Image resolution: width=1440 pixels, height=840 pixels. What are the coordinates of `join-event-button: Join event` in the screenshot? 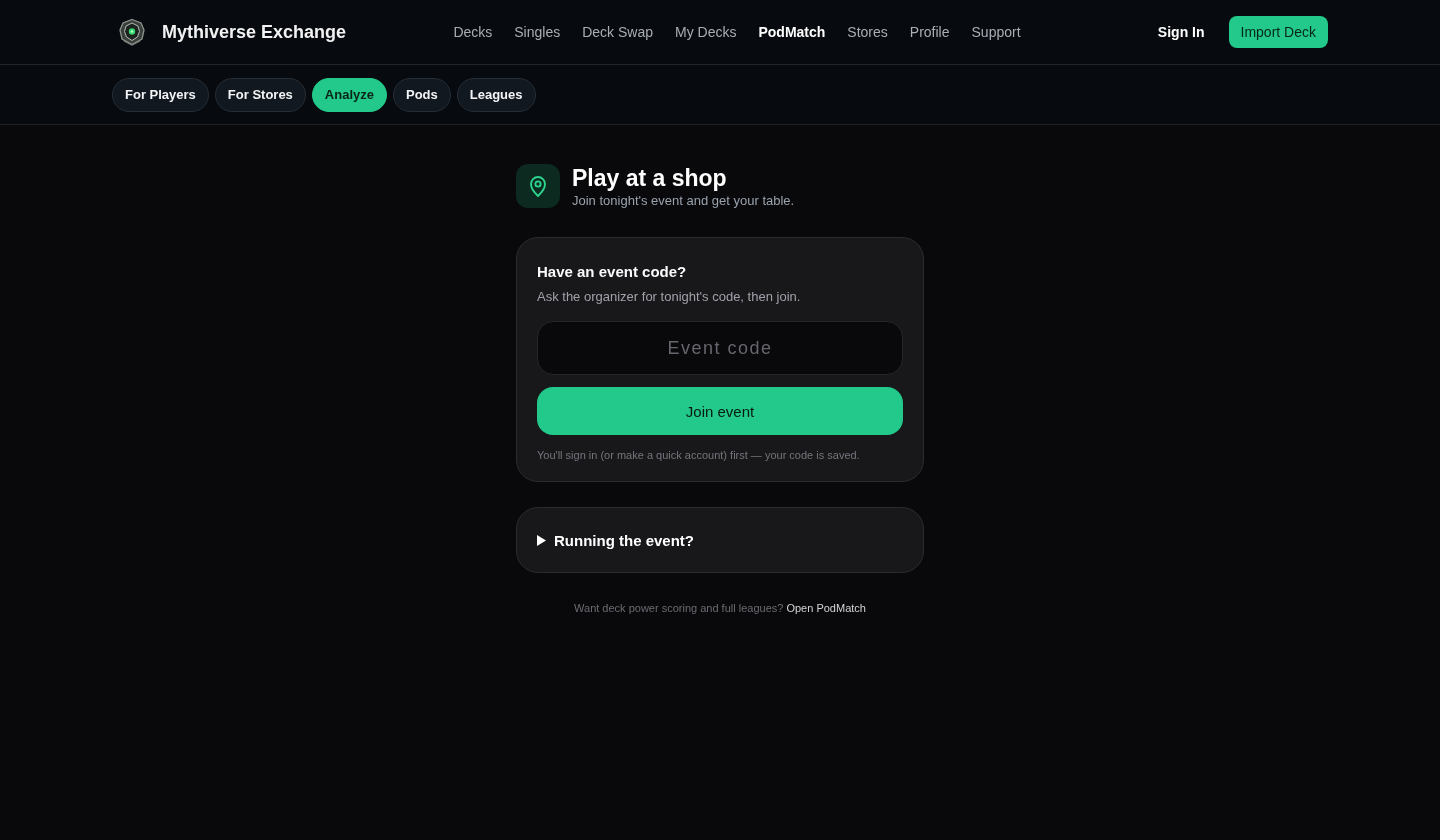 It's located at (720, 411).